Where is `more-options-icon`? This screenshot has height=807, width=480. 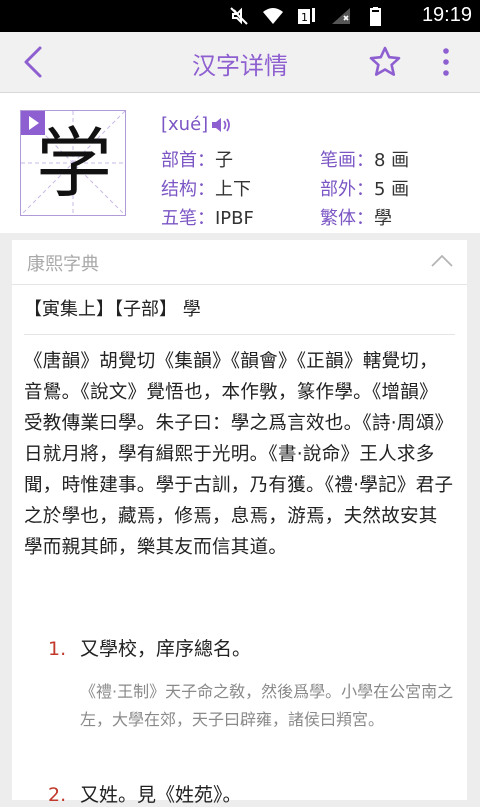 more-options-icon is located at coordinates (446, 63).